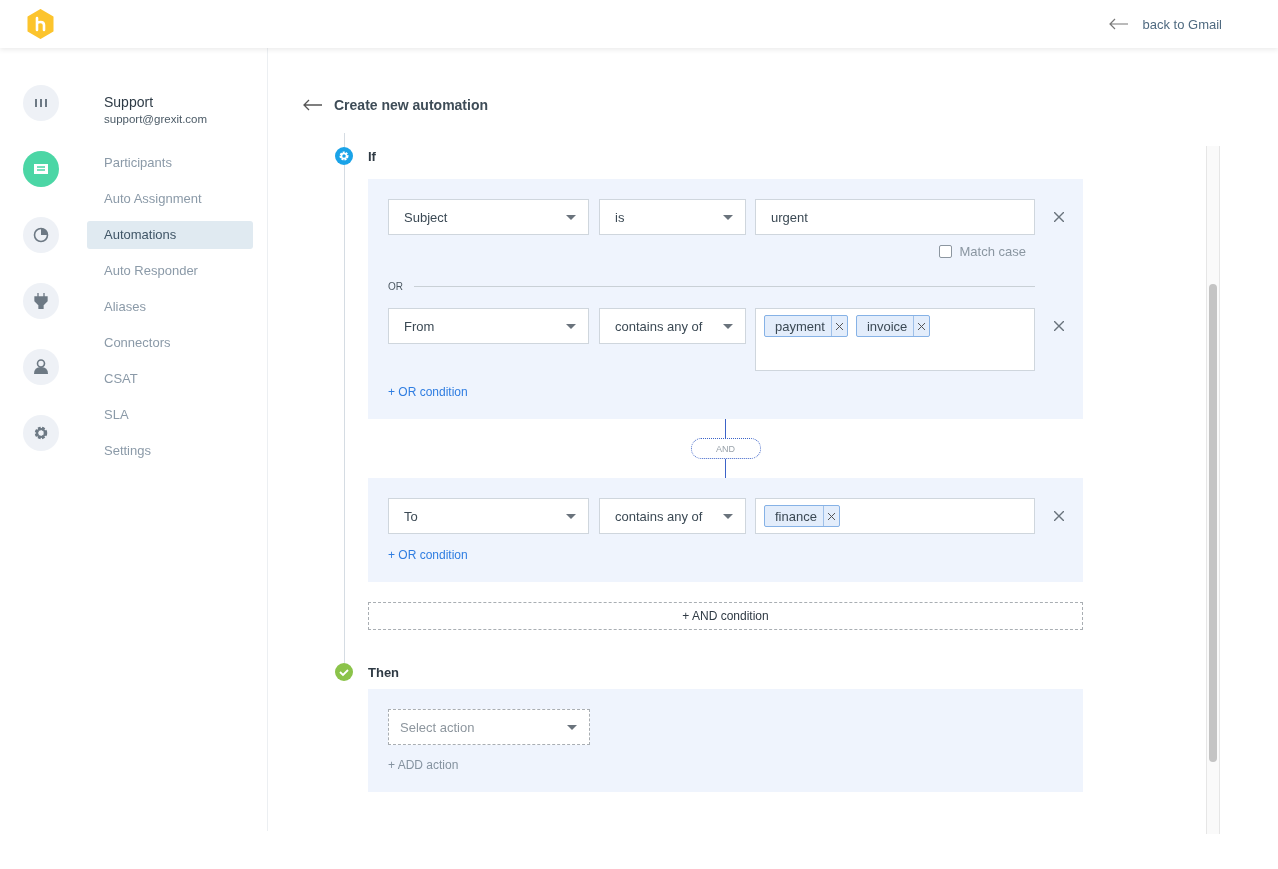 The image size is (1278, 869). Describe the element at coordinates (1213, 523) in the screenshot. I see `scrollbar-thumb` at that location.